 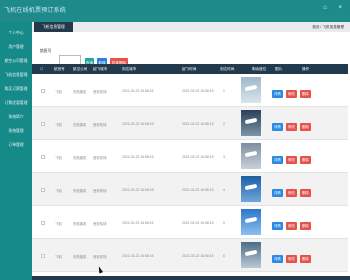 What do you see at coordinates (16, 33) in the screenshot?
I see `sidebar-item-personal-center: 个人中心` at bounding box center [16, 33].